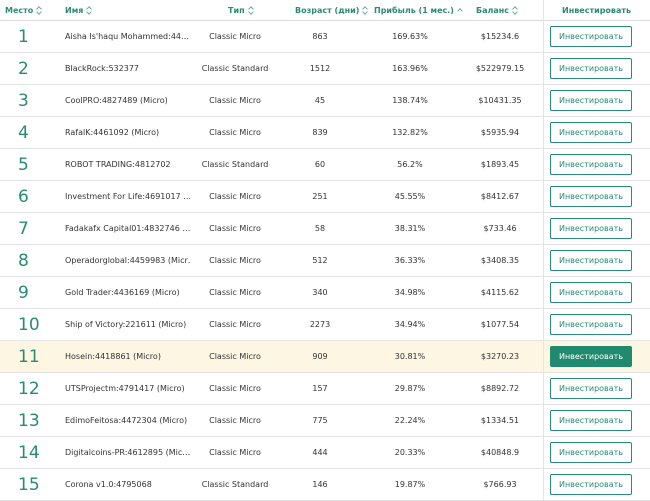 Image resolution: width=650 pixels, height=501 pixels. What do you see at coordinates (500, 324) in the screenshot?
I see `balance-value: $1077.54` at bounding box center [500, 324].